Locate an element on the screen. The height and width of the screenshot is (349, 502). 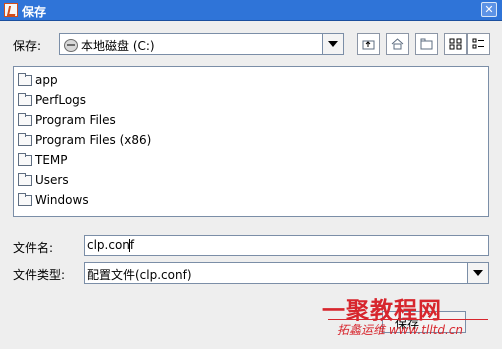
list-item: PerfLogs is located at coordinates (128, 101).